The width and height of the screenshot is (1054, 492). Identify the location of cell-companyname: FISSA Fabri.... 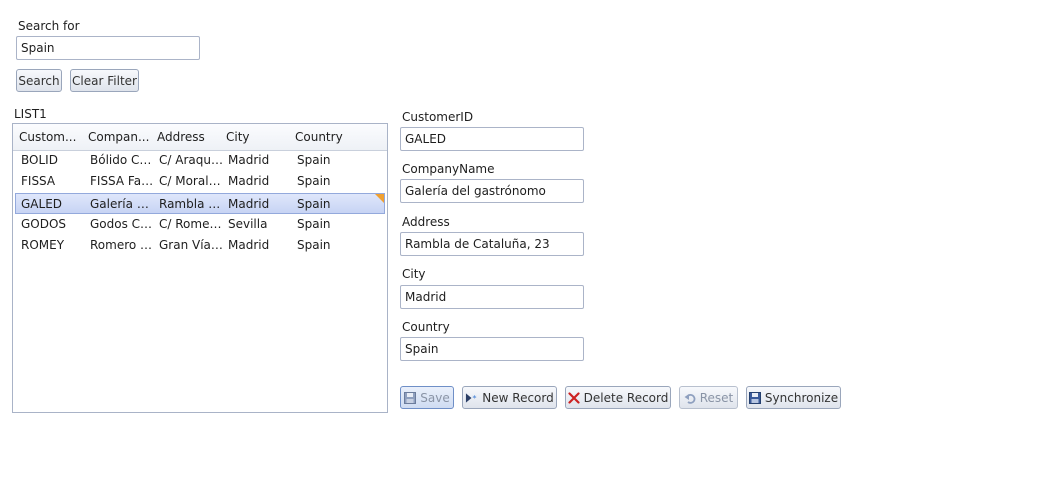
(122, 181).